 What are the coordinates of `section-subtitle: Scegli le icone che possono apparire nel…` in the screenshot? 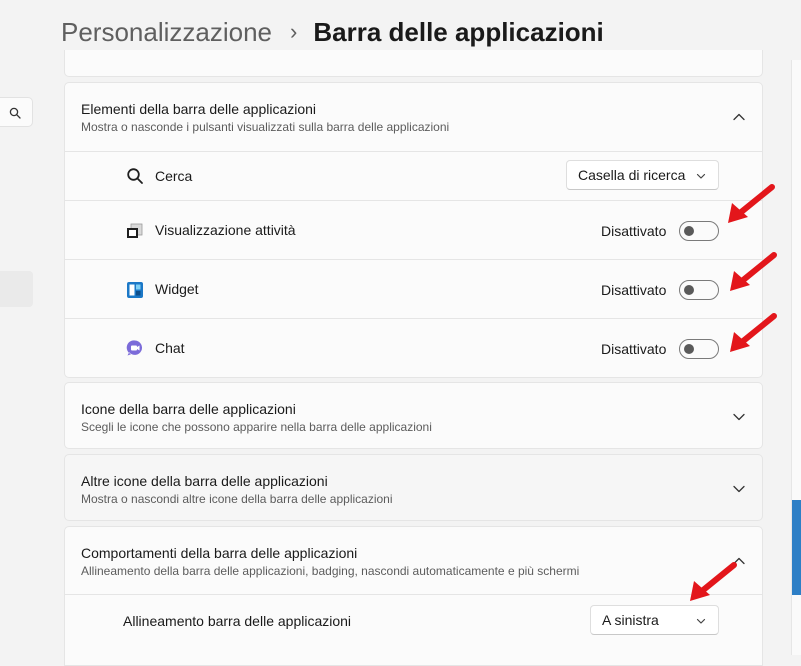 It's located at (256, 427).